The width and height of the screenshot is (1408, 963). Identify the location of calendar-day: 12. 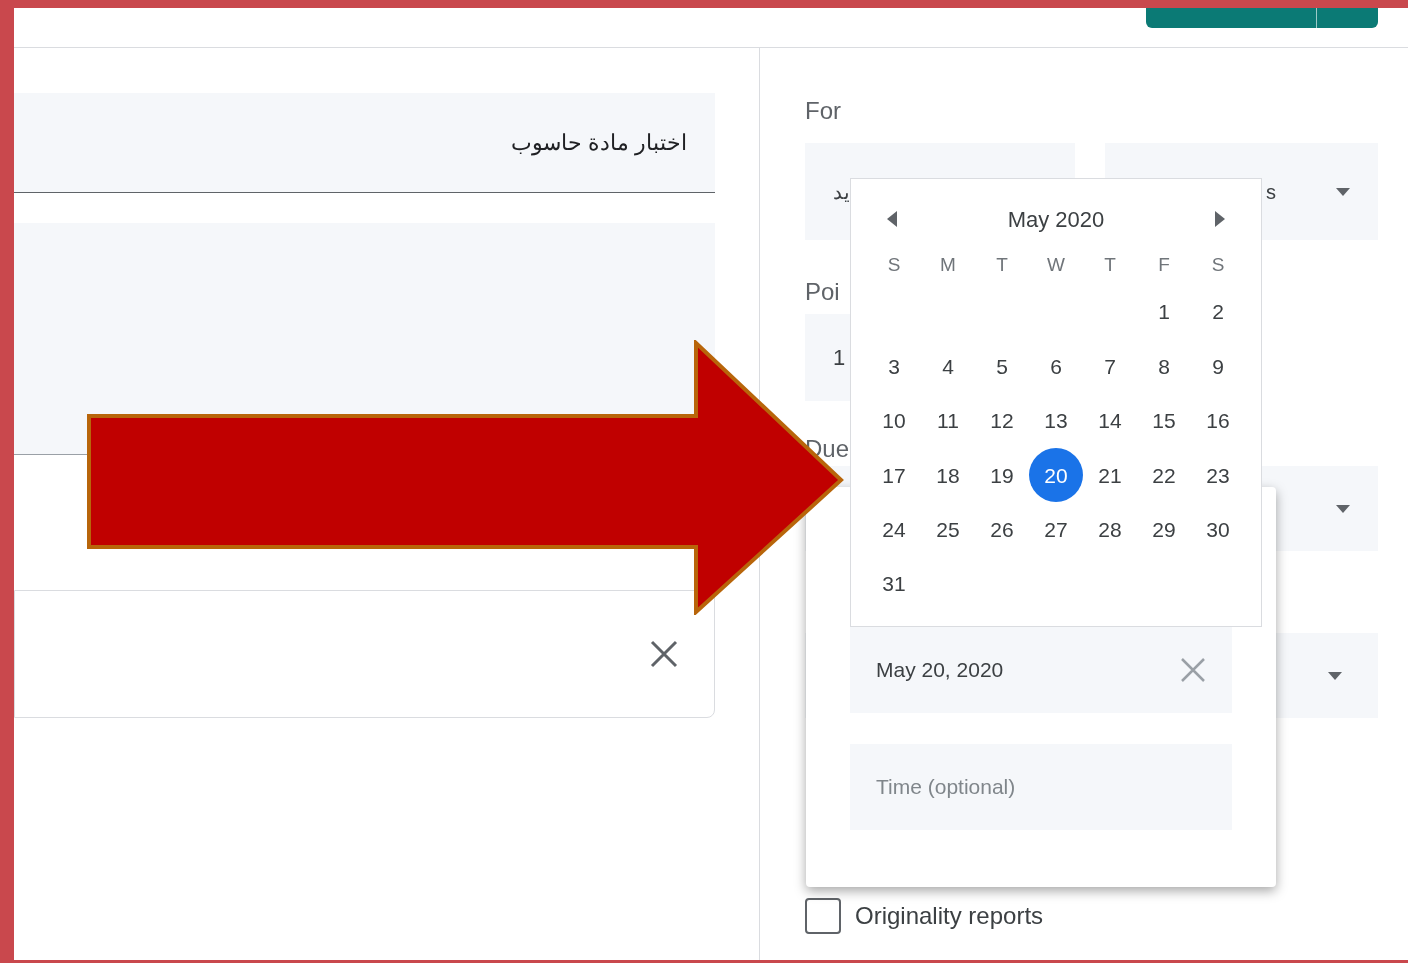
(1002, 420).